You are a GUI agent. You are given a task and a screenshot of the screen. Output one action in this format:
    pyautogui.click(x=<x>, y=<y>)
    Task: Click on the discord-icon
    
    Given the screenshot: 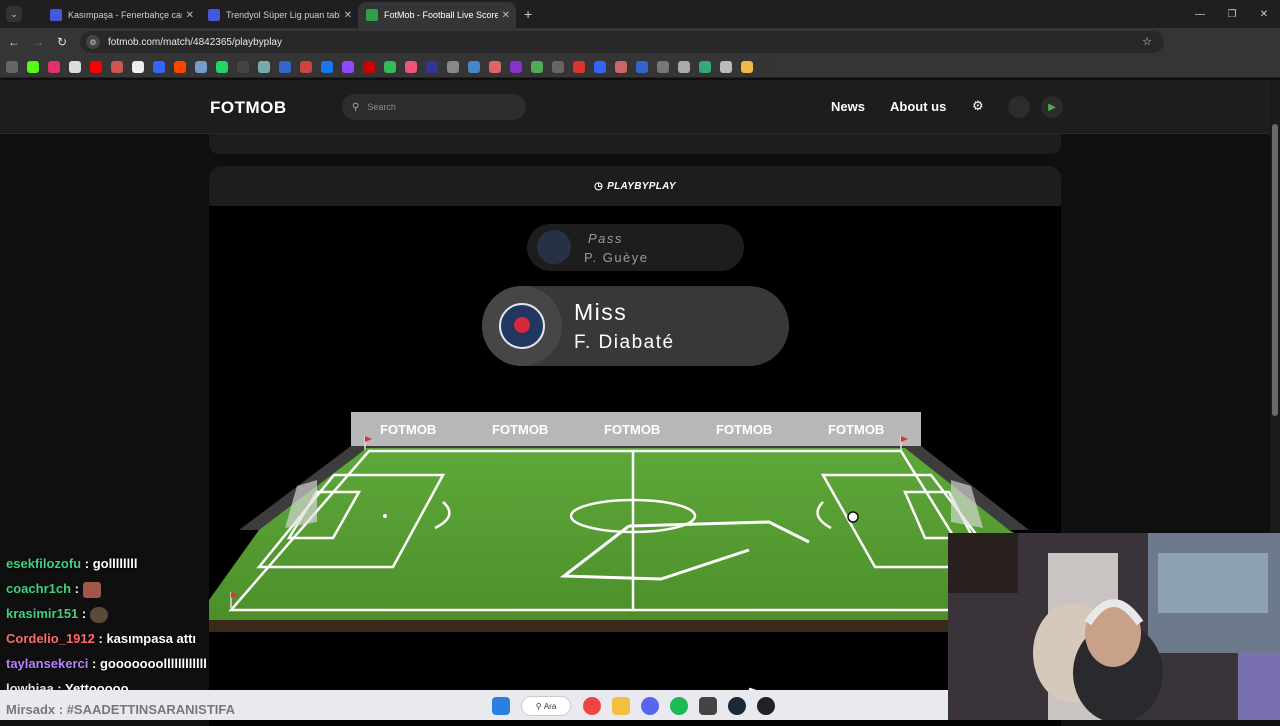 What is the action you would take?
    pyautogui.click(x=650, y=706)
    